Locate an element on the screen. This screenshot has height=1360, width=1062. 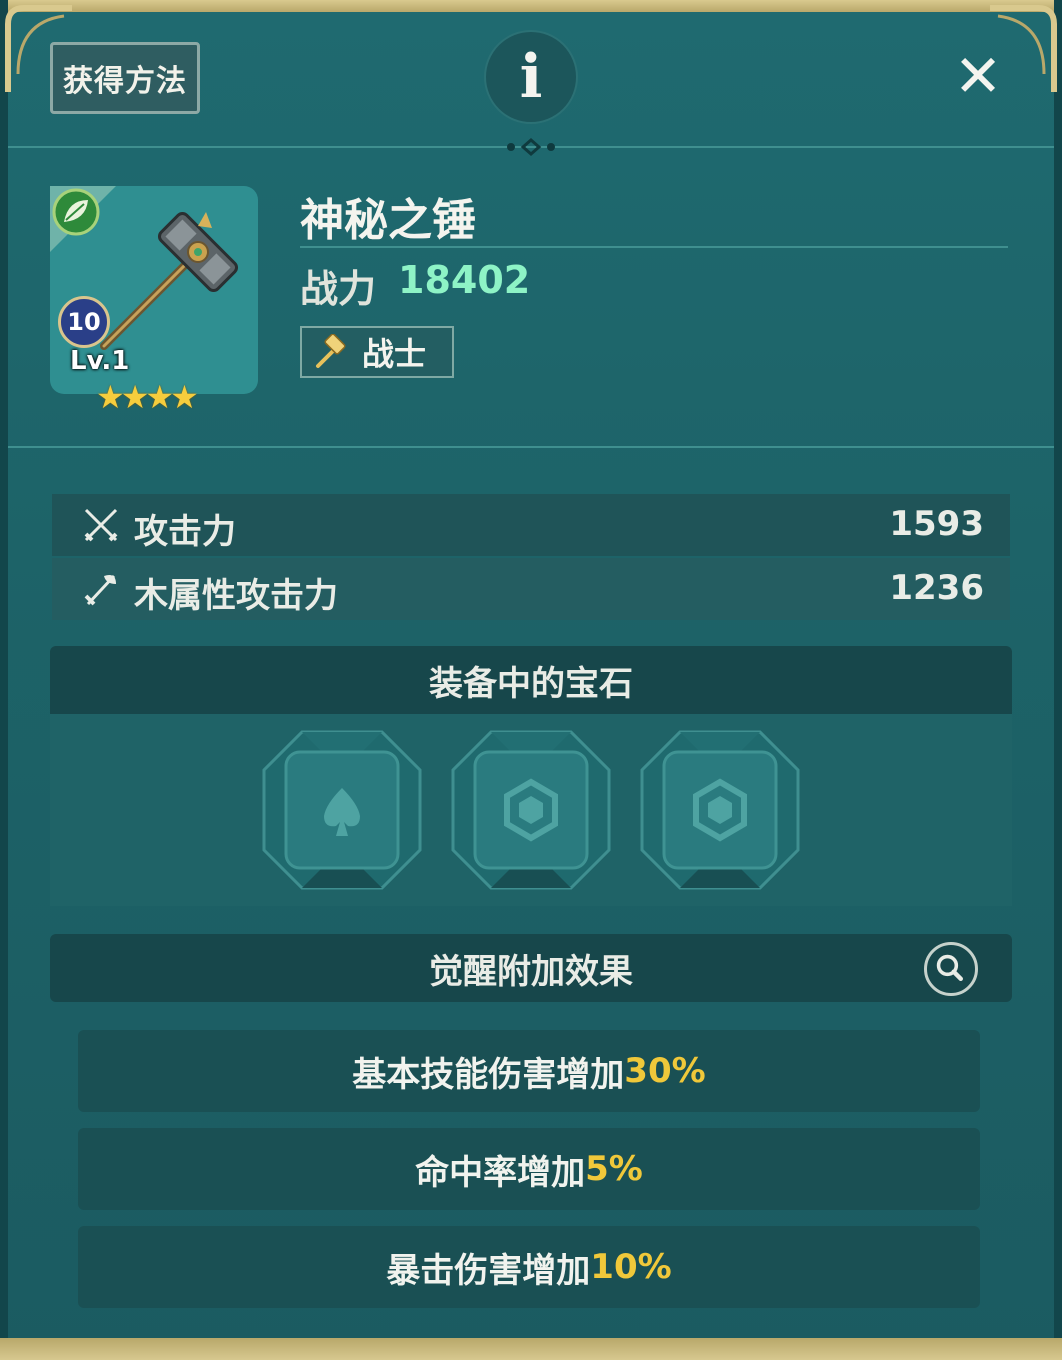
enhance-level-badge: 10 is located at coordinates (84, 322).